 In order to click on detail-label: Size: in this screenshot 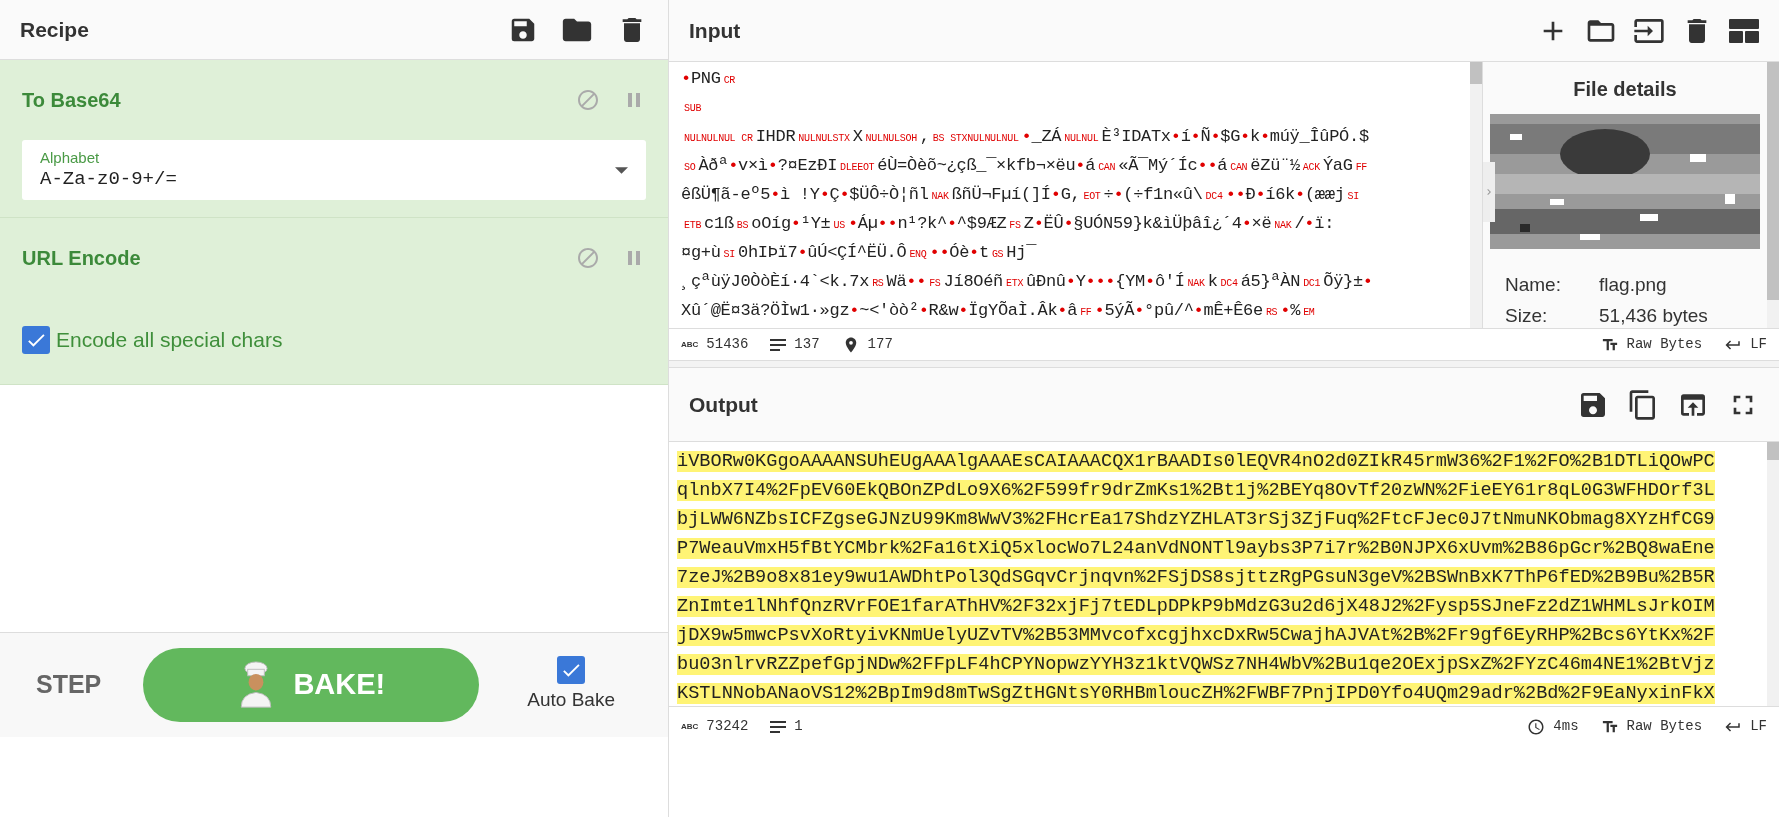, I will do `click(1527, 315)`.